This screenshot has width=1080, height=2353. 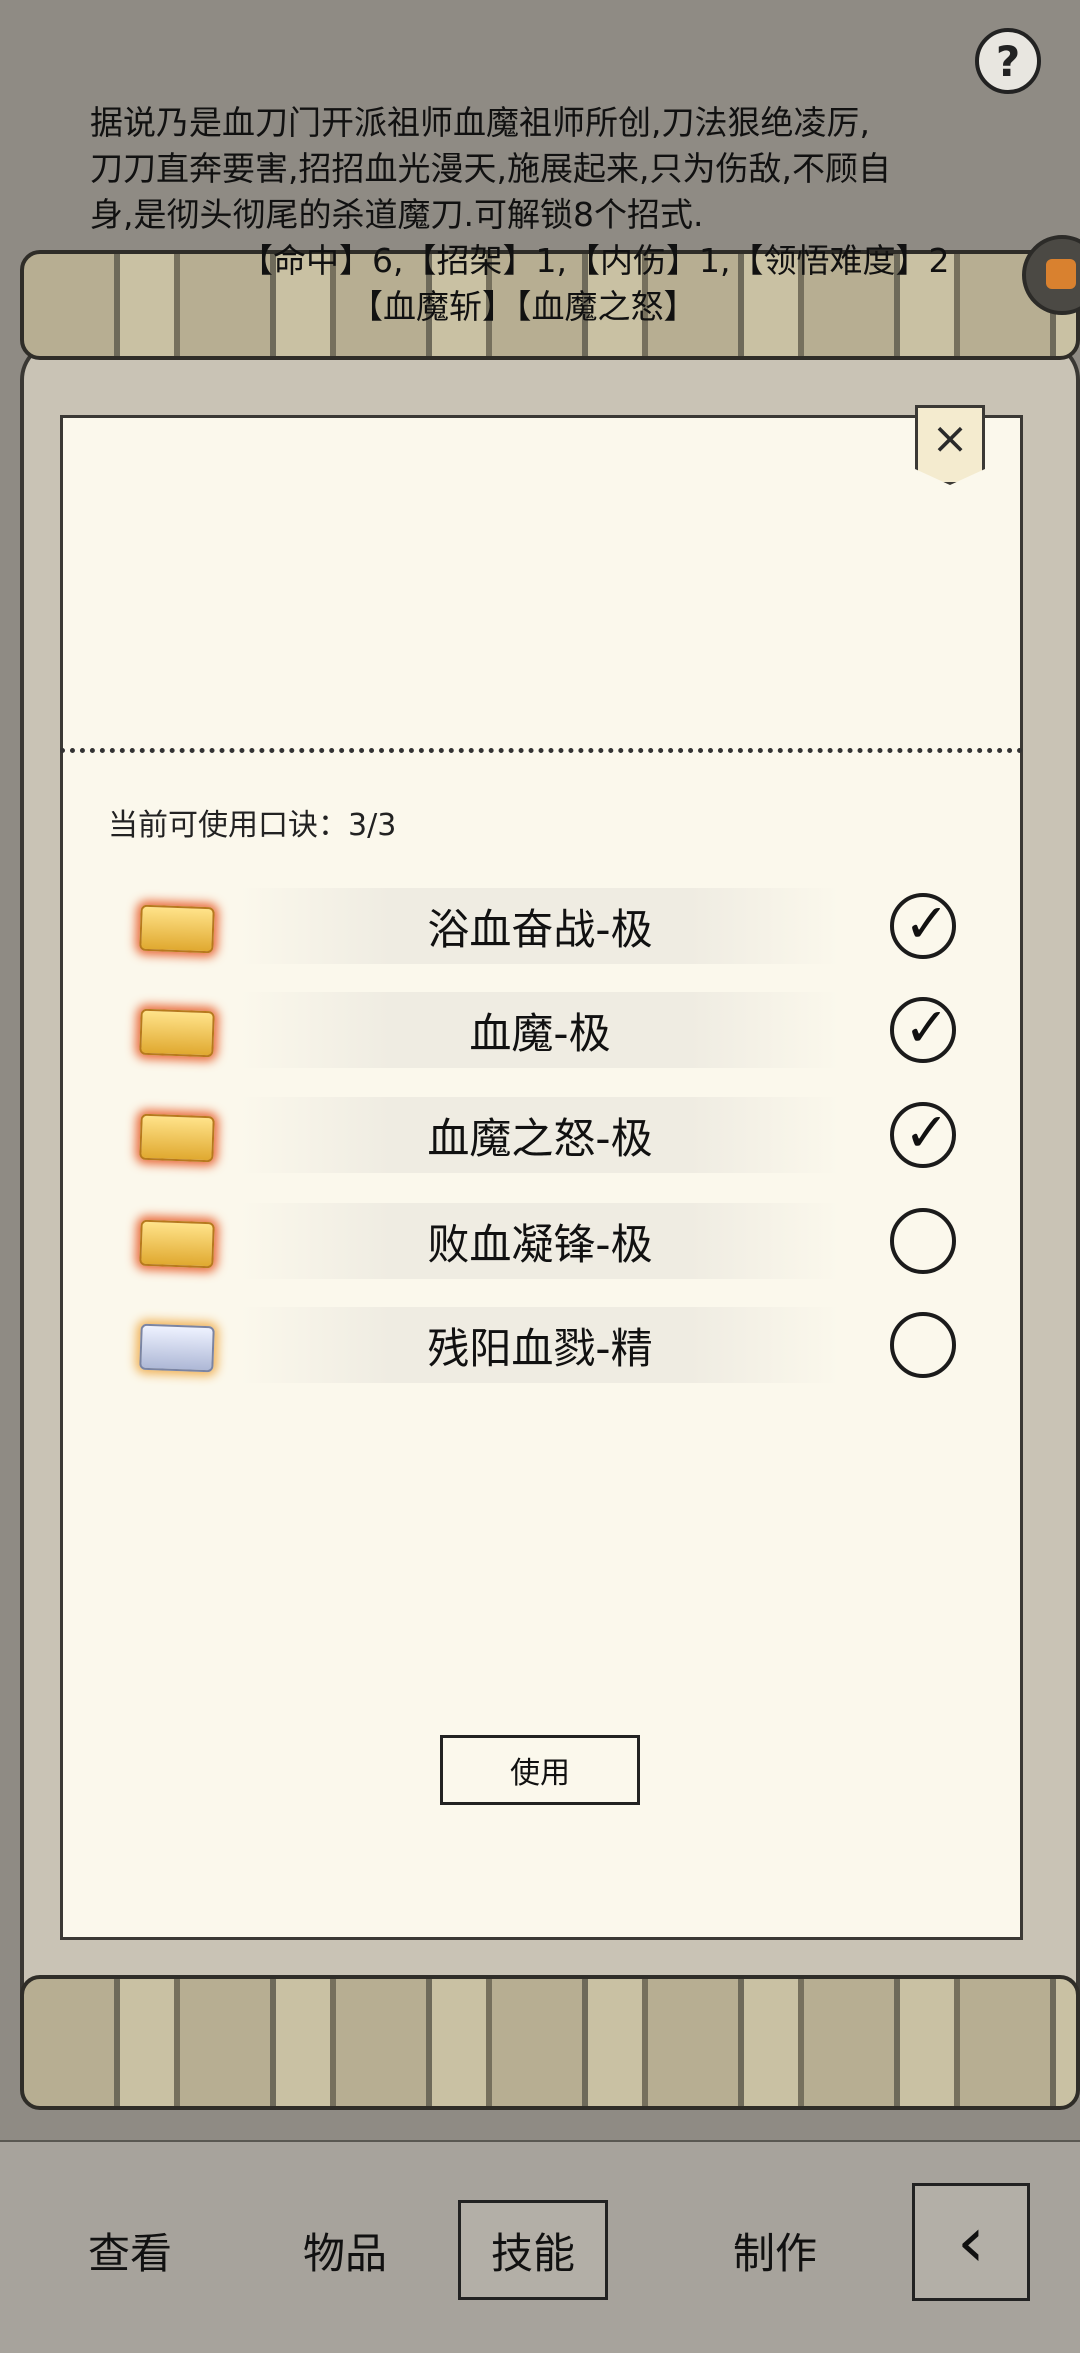 I want to click on mantra-name: 浴血奋战-极, so click(x=540, y=926).